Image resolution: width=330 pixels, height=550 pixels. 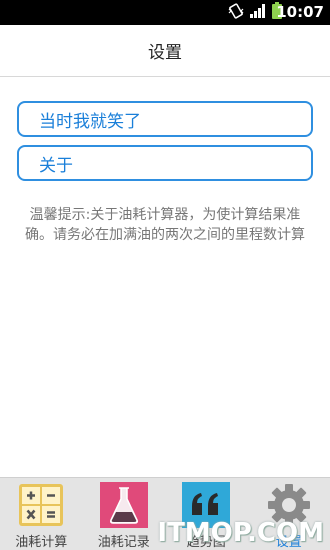 What do you see at coordinates (165, 12) in the screenshot?
I see `status-bar: 10:07` at bounding box center [165, 12].